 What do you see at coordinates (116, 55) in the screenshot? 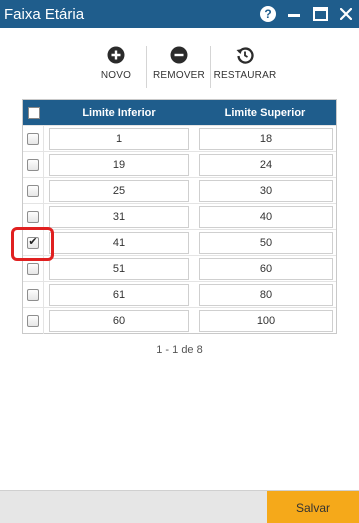
I see `plus-circle-icon` at bounding box center [116, 55].